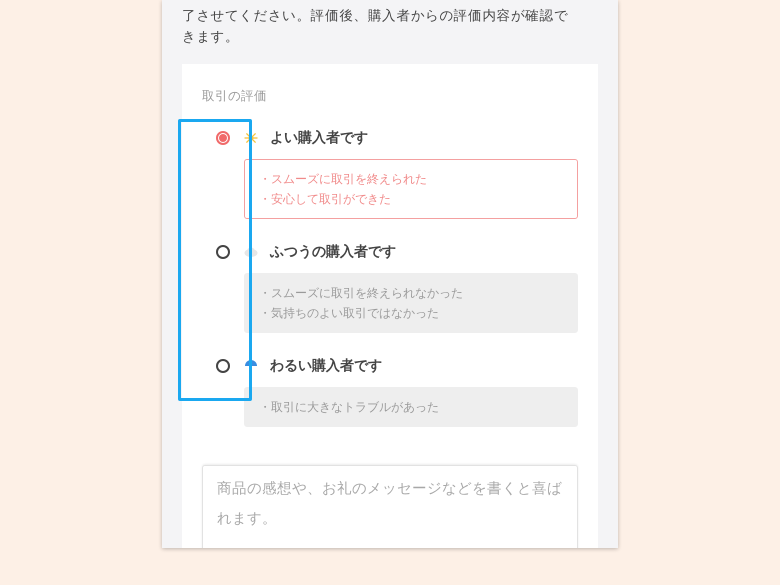  I want to click on intro-text: 了させてください。評価後、購入者からの評価内容が確認できます。, so click(376, 27).